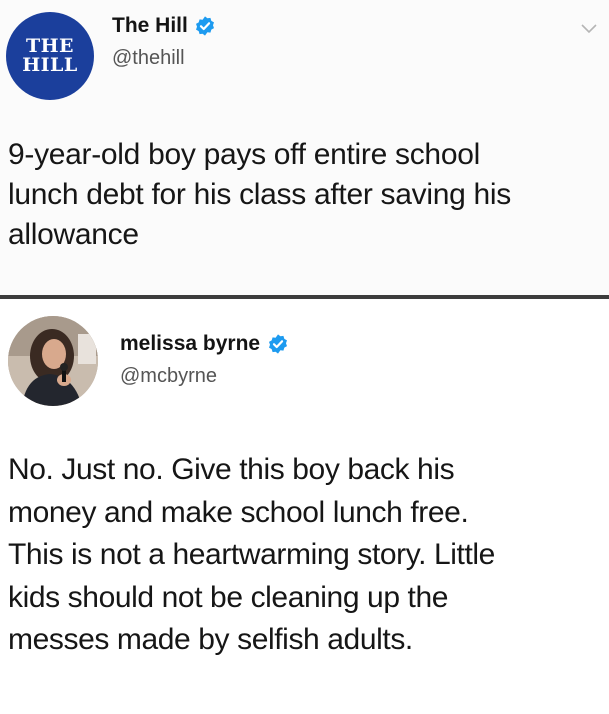  Describe the element at coordinates (148, 58) in the screenshot. I see `handle: @thehill` at that location.